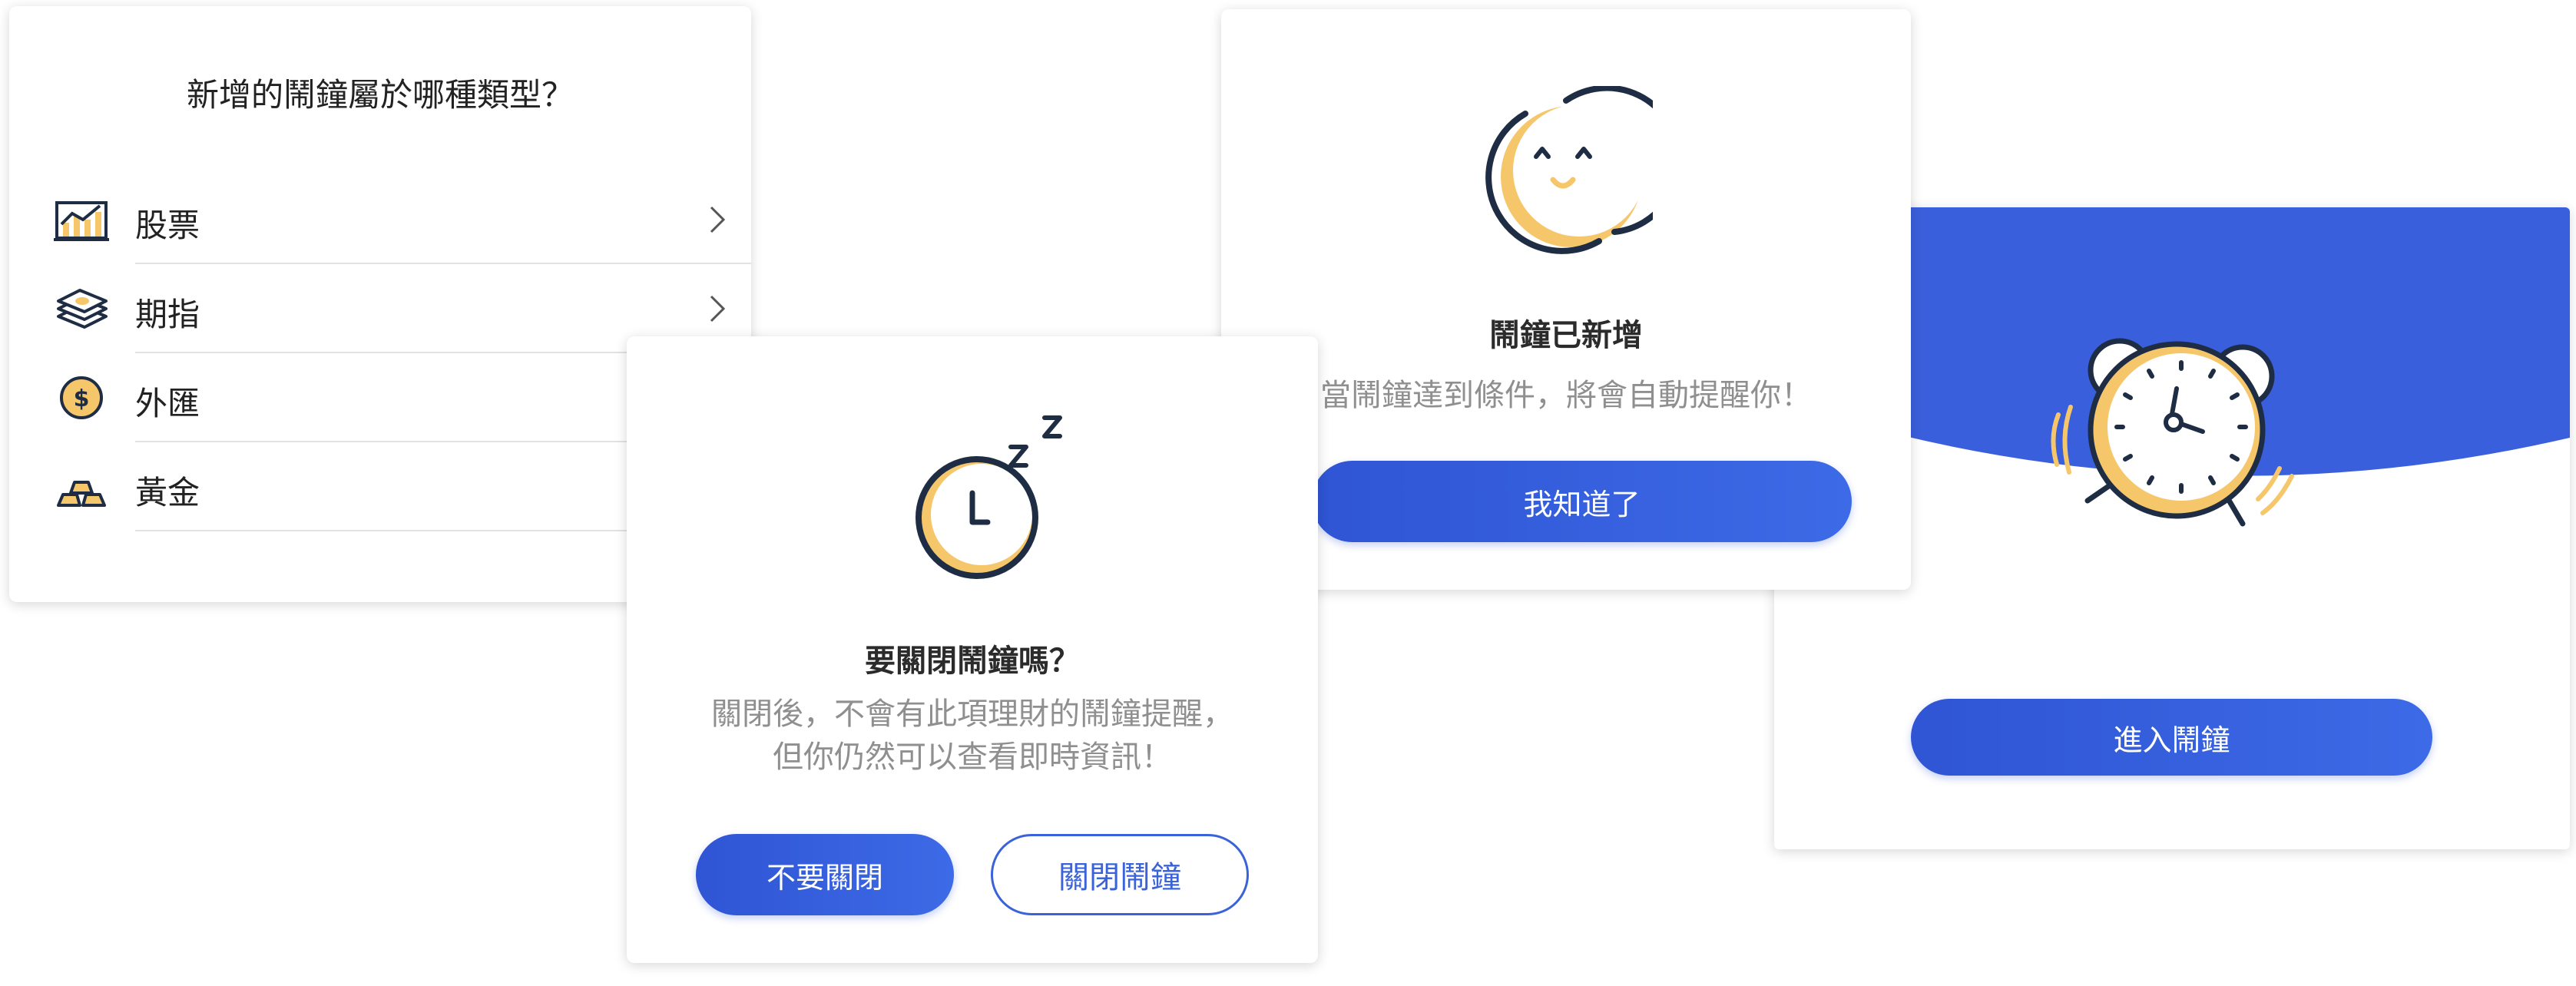 The image size is (2576, 986). What do you see at coordinates (972, 714) in the screenshot?
I see `close-alarm-message-line1: 關閉後，不會有此項理財的鬧鐘提醒，` at bounding box center [972, 714].